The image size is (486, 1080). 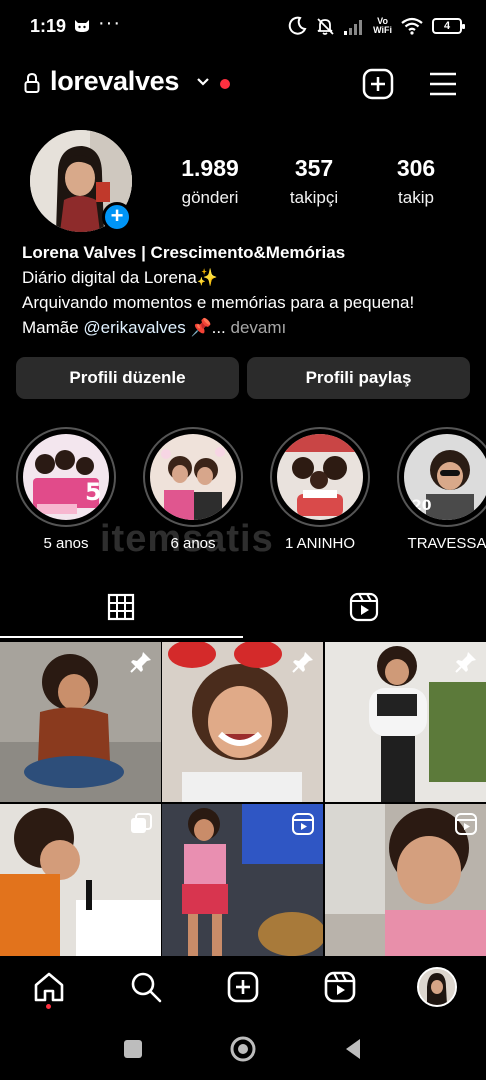 What do you see at coordinates (114, 81) in the screenshot?
I see `username-switcher: lorevalves` at bounding box center [114, 81].